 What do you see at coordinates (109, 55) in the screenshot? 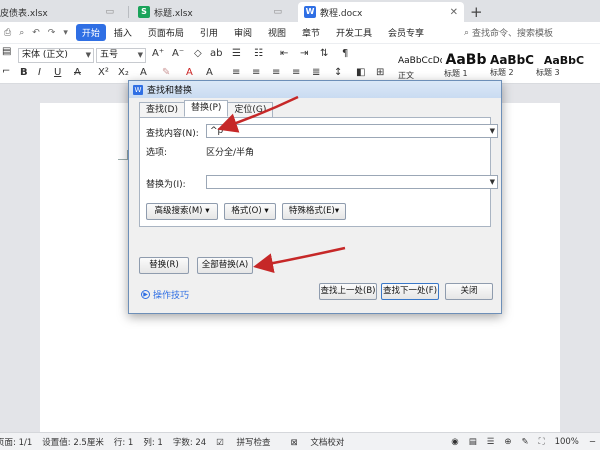
I see `font-size-value: 五号` at bounding box center [109, 55].